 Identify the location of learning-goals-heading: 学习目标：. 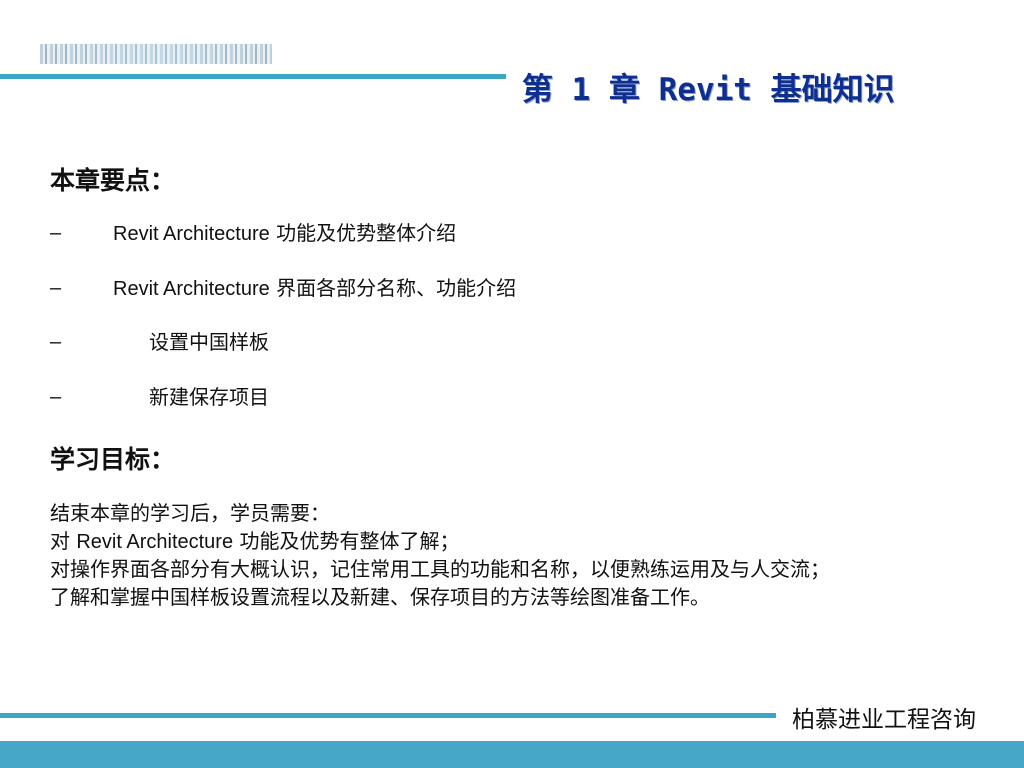
(113, 459).